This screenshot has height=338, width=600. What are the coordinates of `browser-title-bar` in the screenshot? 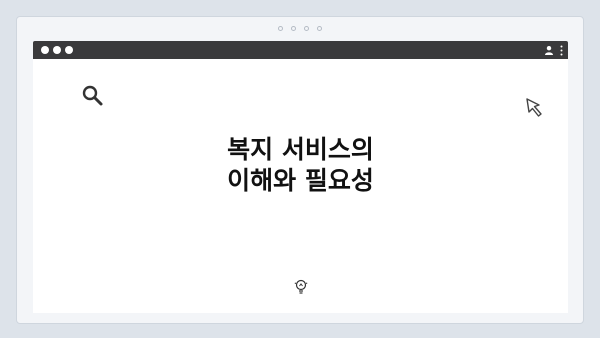 It's located at (300, 50).